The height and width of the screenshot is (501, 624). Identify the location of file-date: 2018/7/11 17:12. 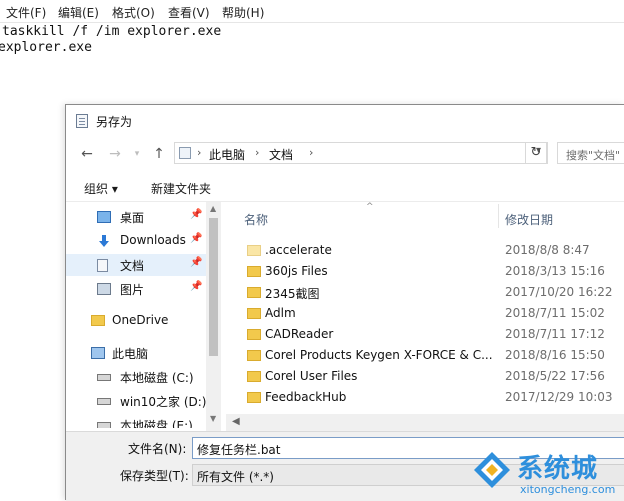
(555, 334).